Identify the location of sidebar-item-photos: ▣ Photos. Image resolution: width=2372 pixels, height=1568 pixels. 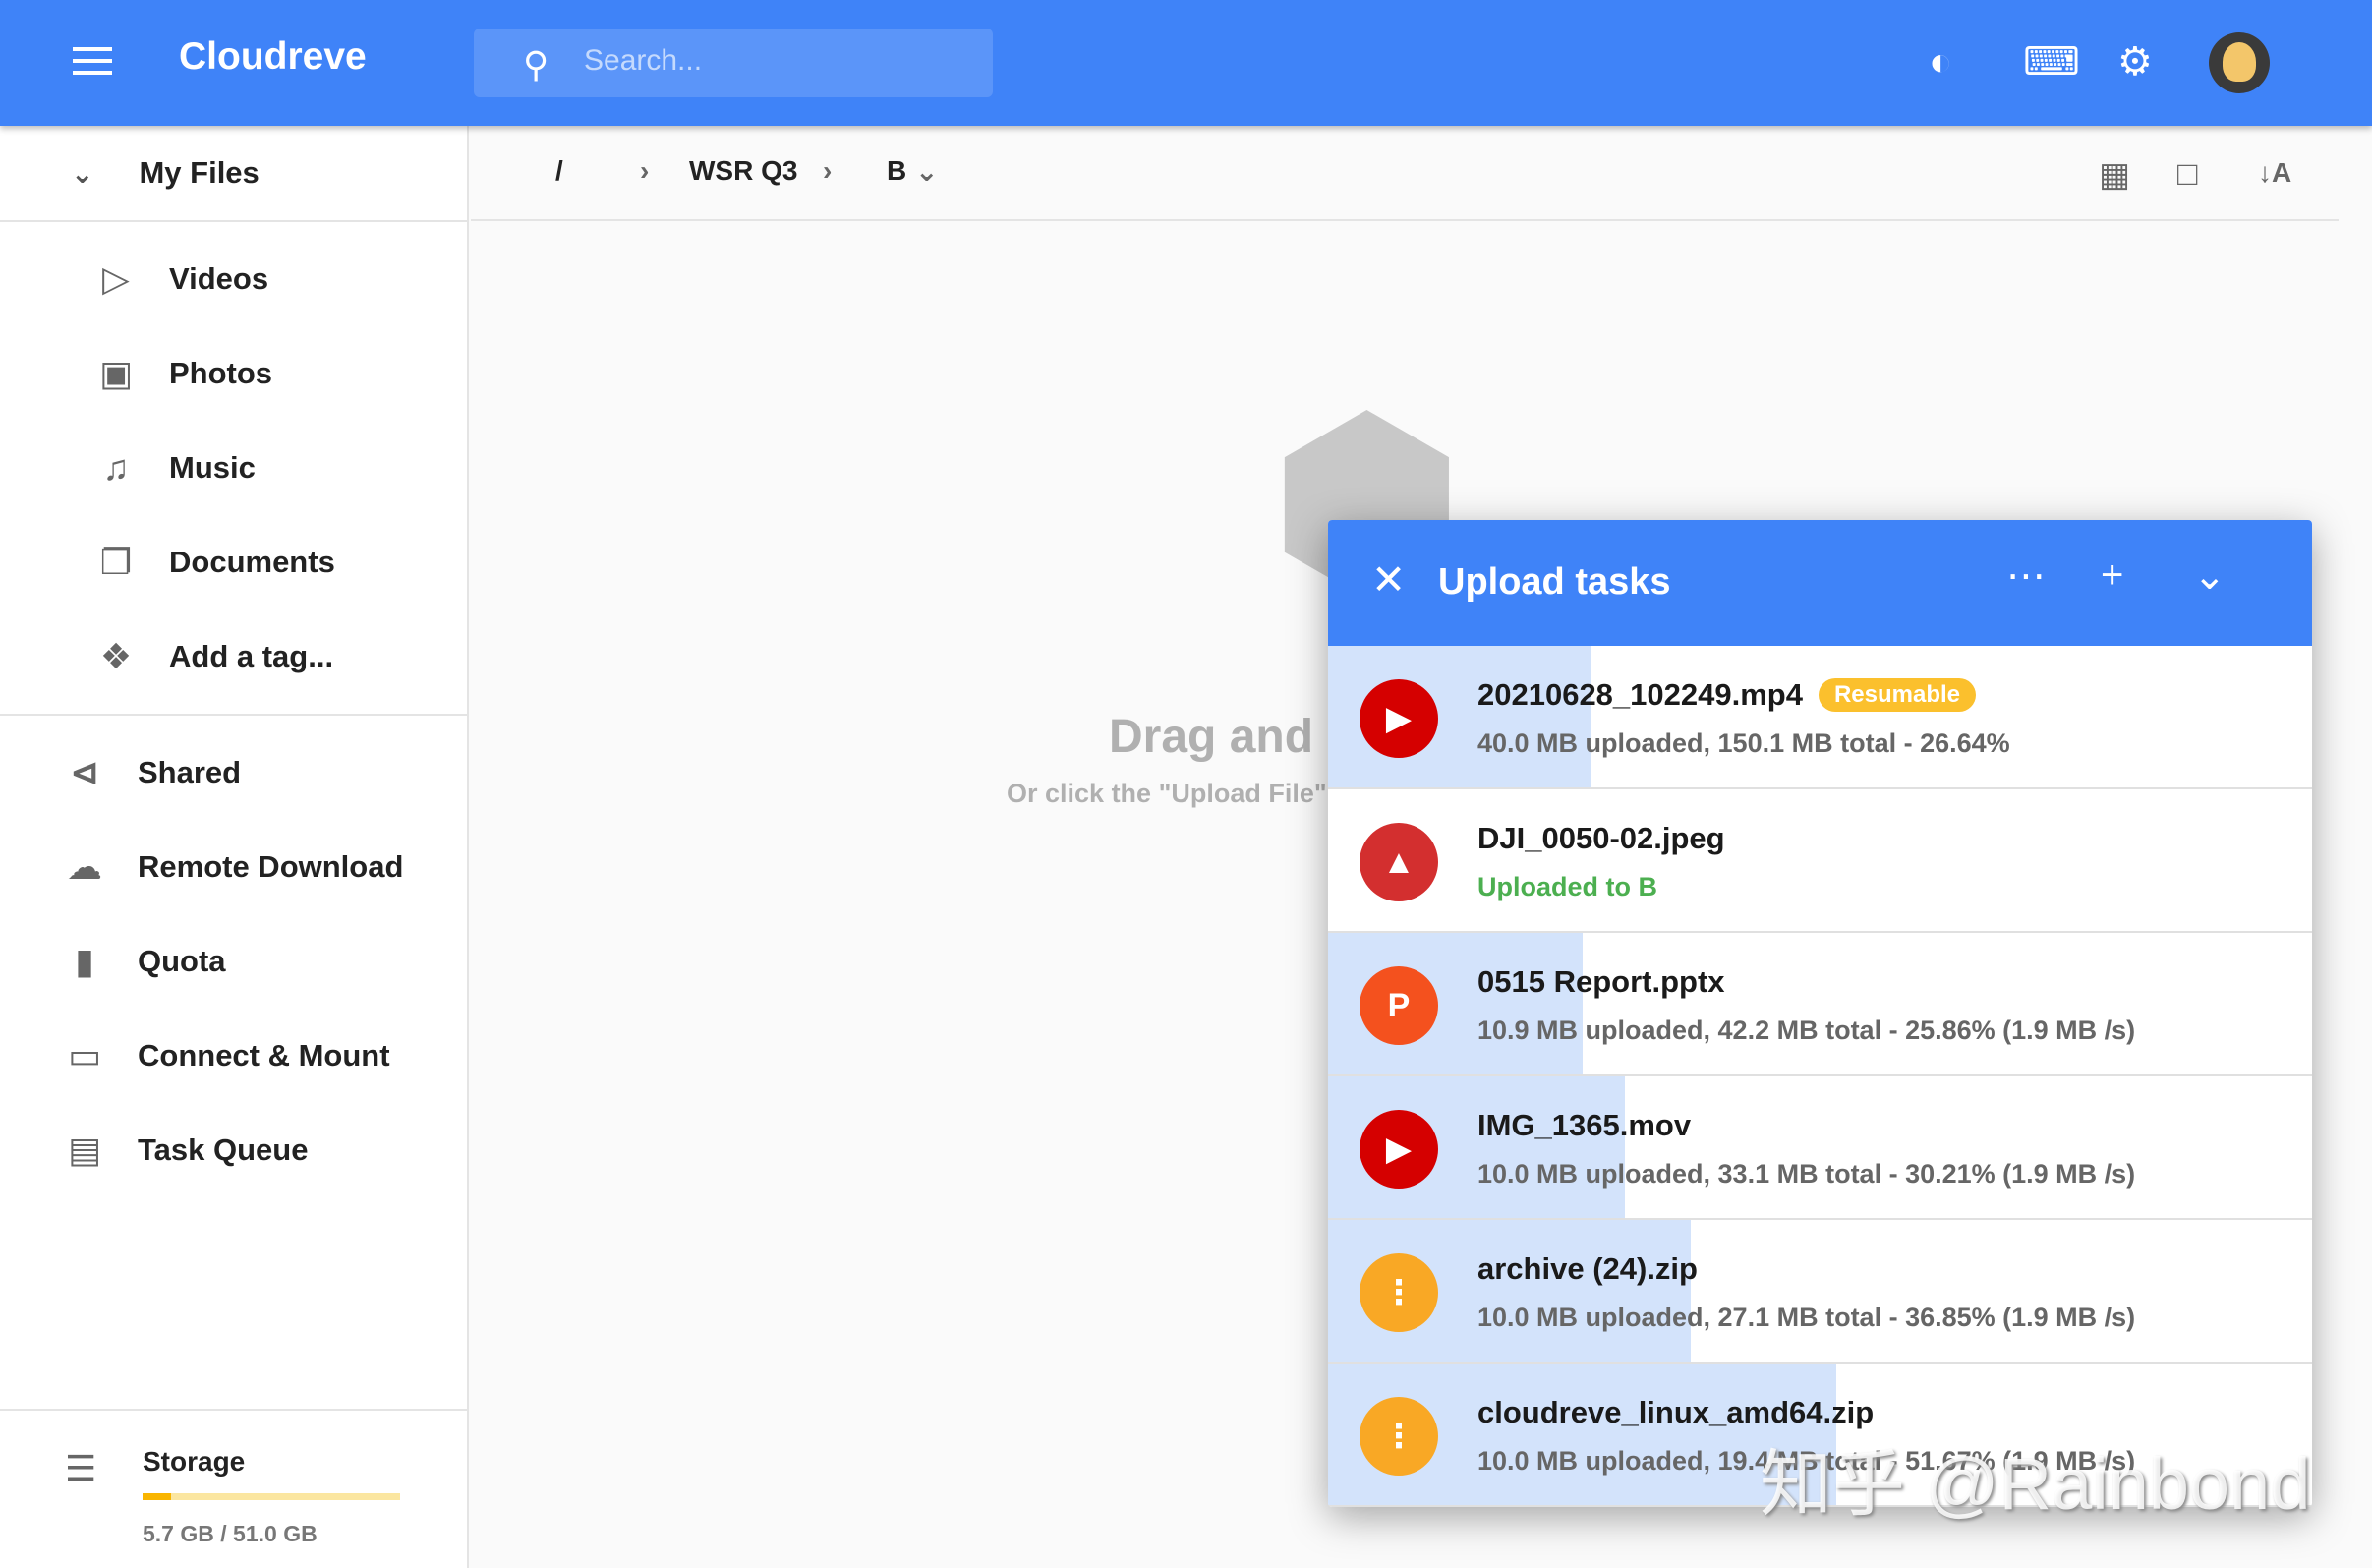
(234, 374).